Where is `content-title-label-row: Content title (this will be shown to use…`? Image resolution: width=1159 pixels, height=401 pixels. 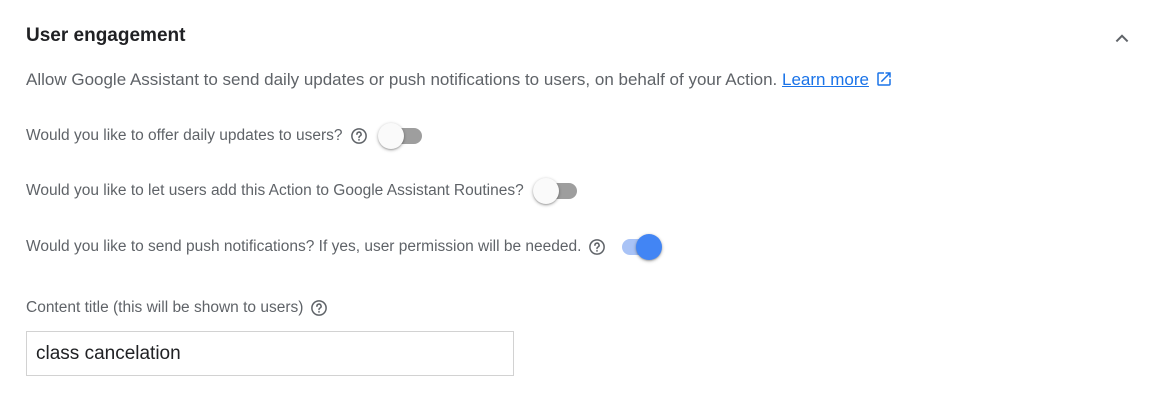
content-title-label-row: Content title (this will be shown to use… is located at coordinates (177, 308).